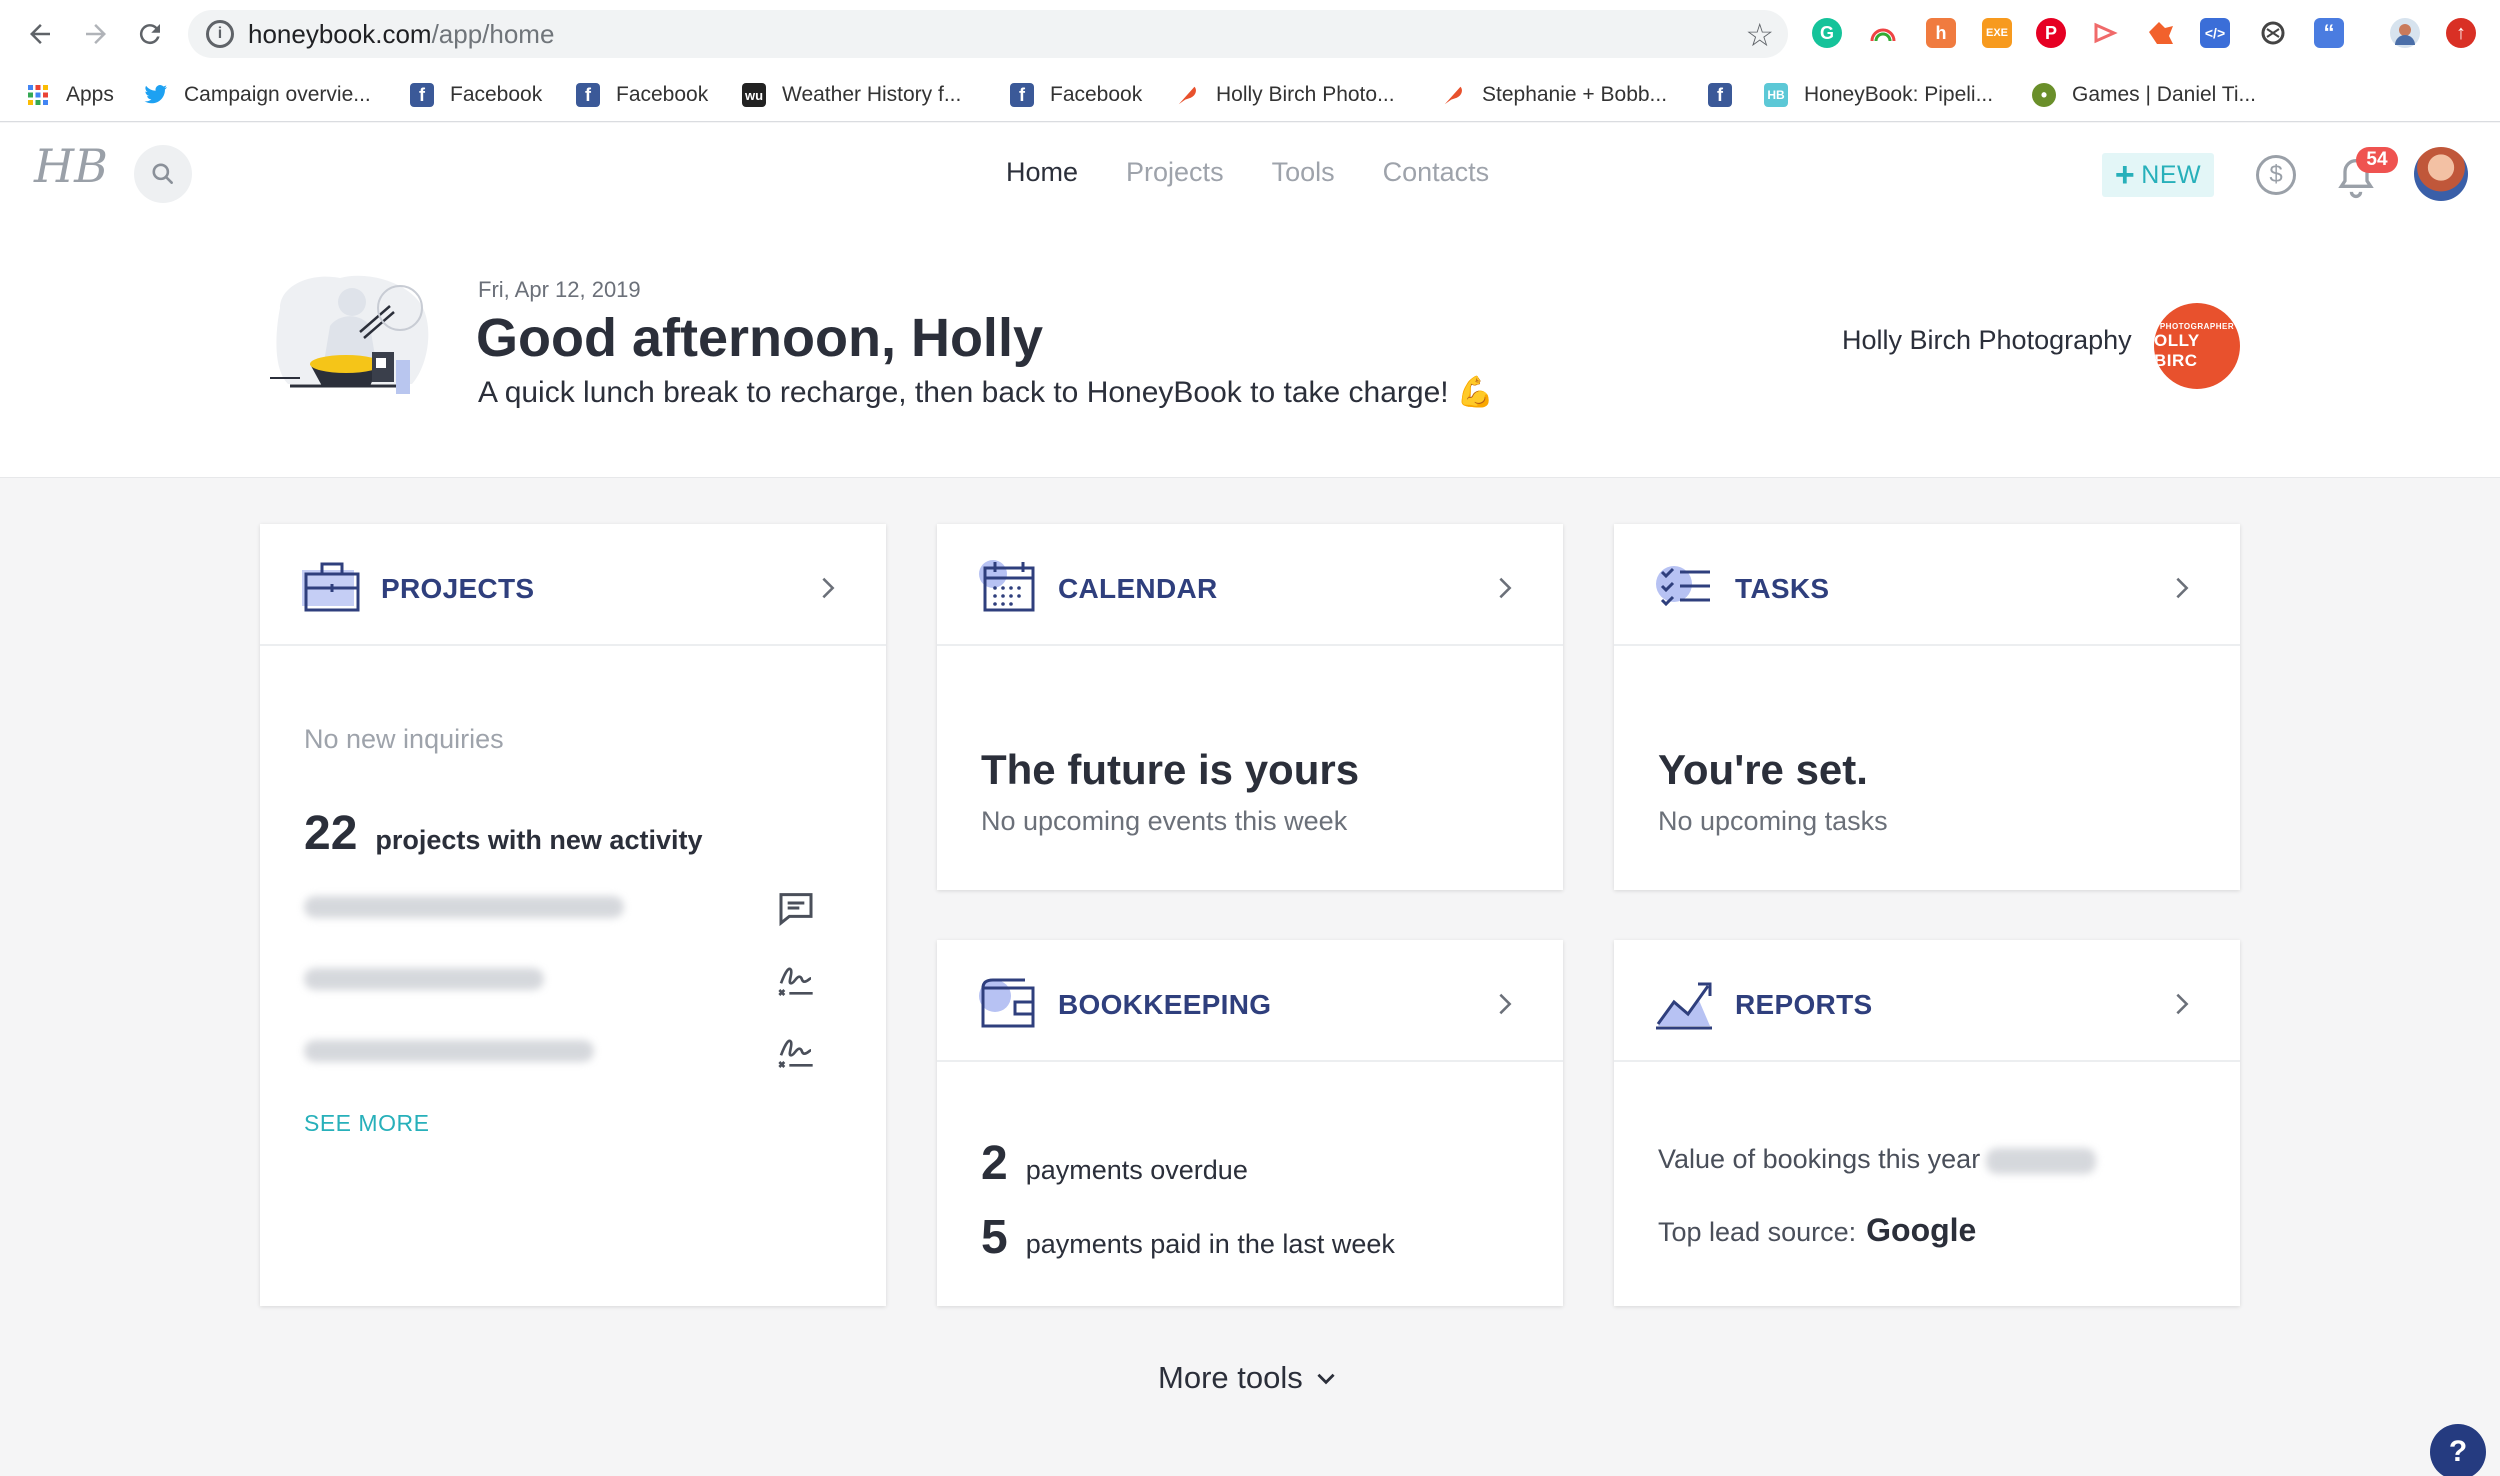 Image resolution: width=2500 pixels, height=1476 pixels. I want to click on pinterest-extension-icon: P, so click(2051, 33).